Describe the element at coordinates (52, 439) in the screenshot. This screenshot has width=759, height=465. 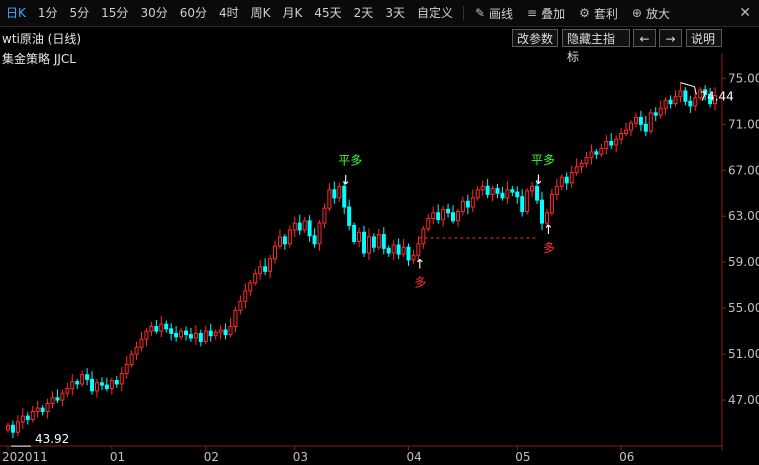
I see `low-price-label: 43.92` at that location.